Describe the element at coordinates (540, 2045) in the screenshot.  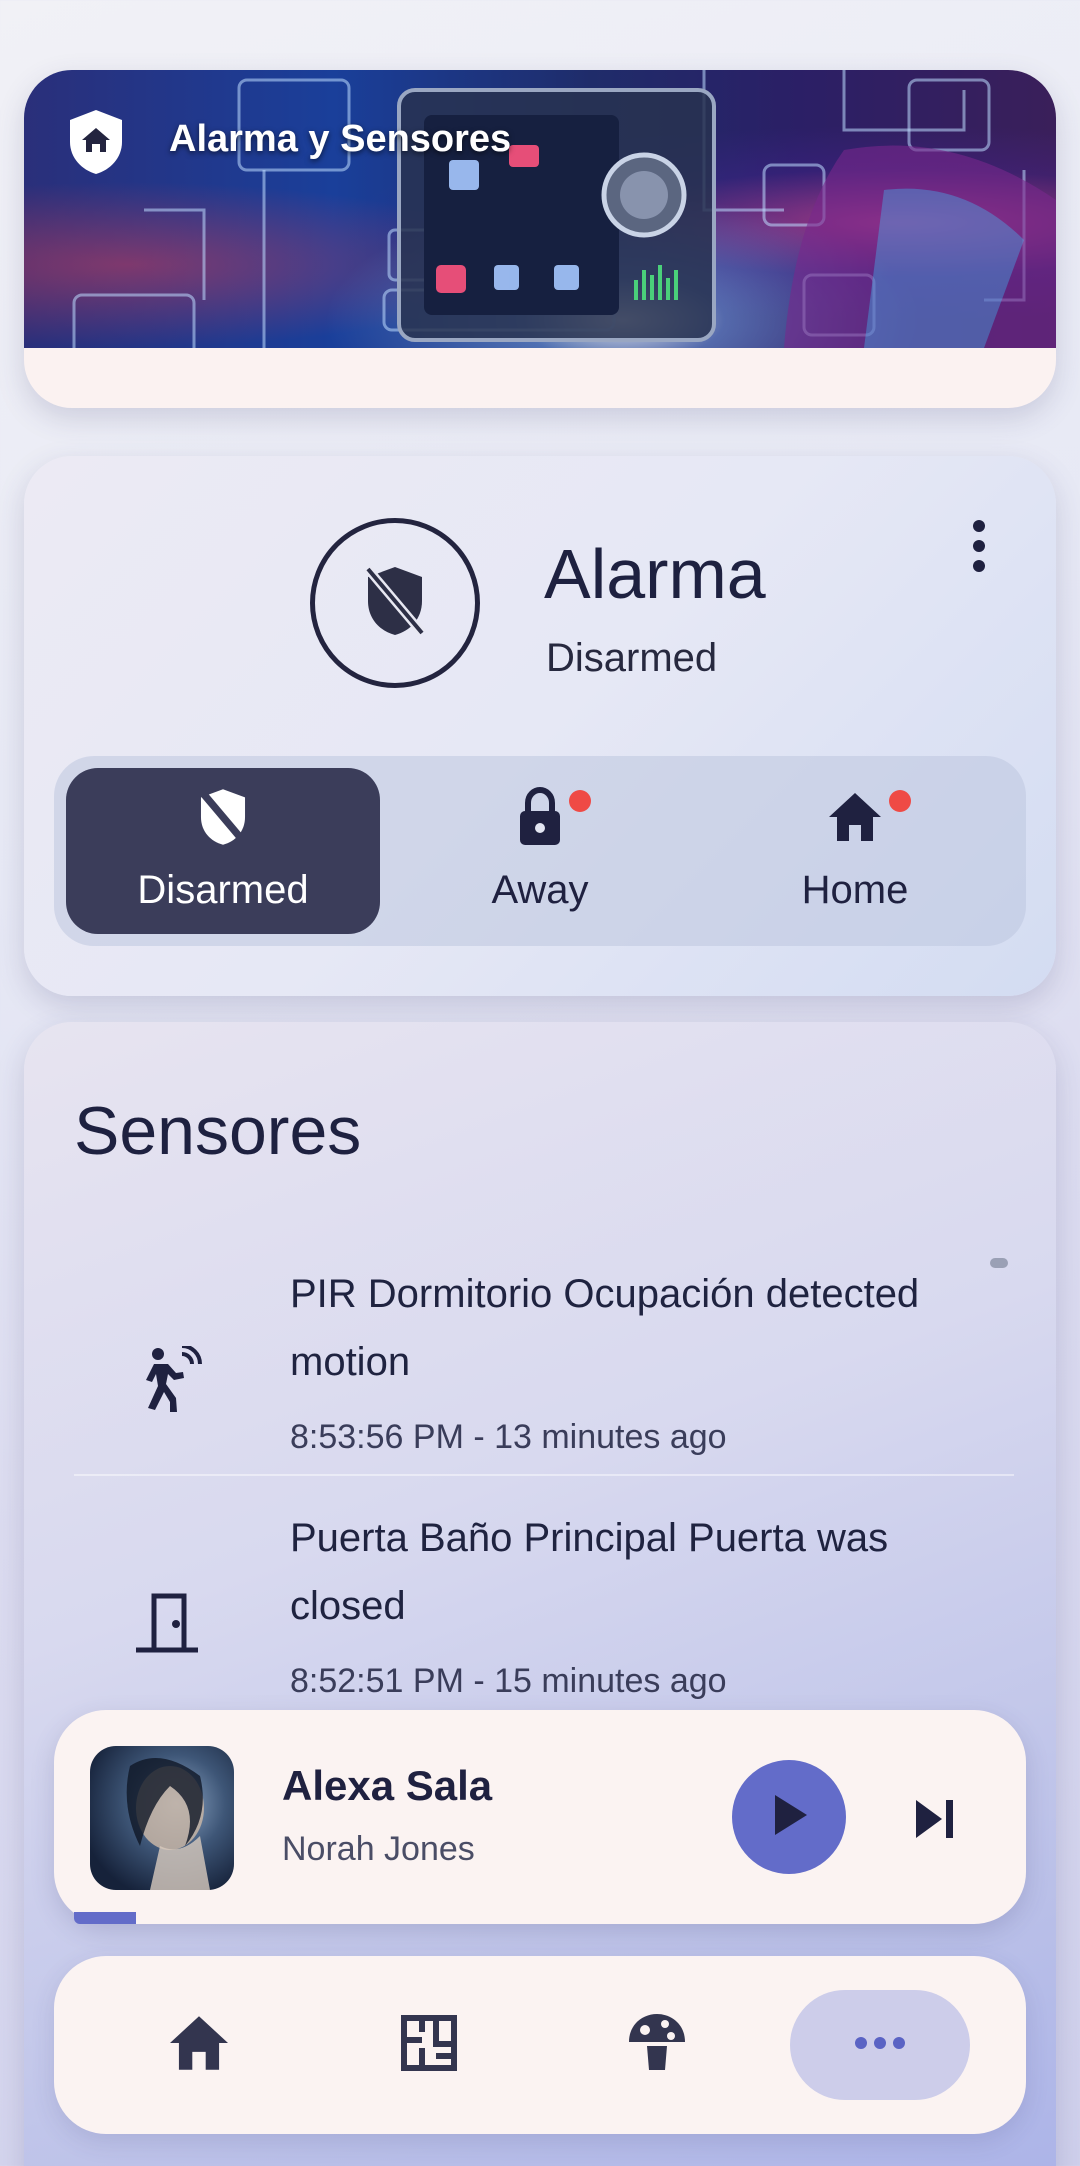
I see `bottom-navigation` at that location.